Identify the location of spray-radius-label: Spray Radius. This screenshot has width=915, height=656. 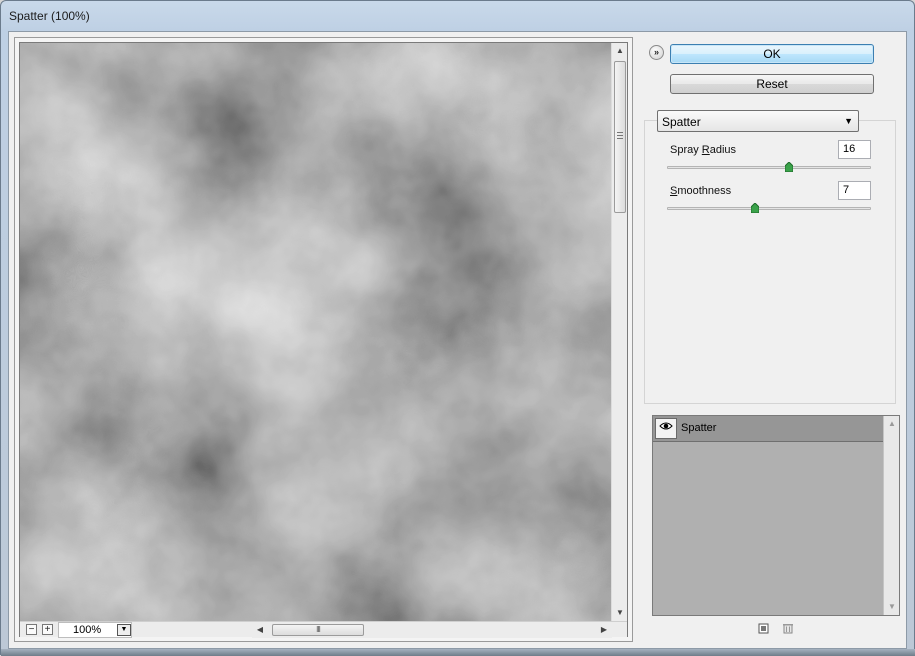
(703, 150).